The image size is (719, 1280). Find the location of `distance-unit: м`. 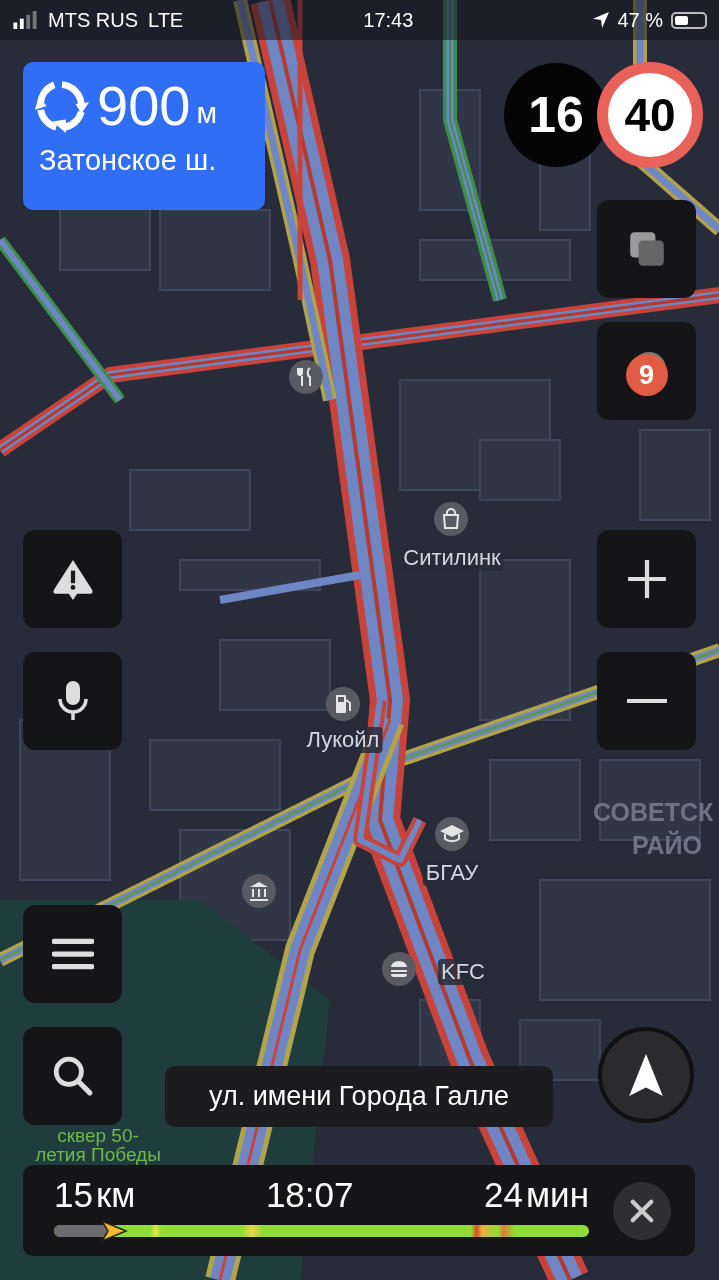

distance-unit: м is located at coordinates (207, 113).